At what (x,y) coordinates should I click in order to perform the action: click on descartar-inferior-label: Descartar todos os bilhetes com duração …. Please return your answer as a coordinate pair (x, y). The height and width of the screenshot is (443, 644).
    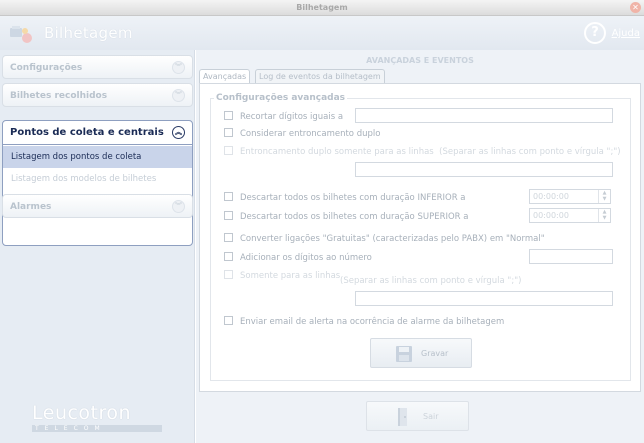
    Looking at the image, I should click on (353, 198).